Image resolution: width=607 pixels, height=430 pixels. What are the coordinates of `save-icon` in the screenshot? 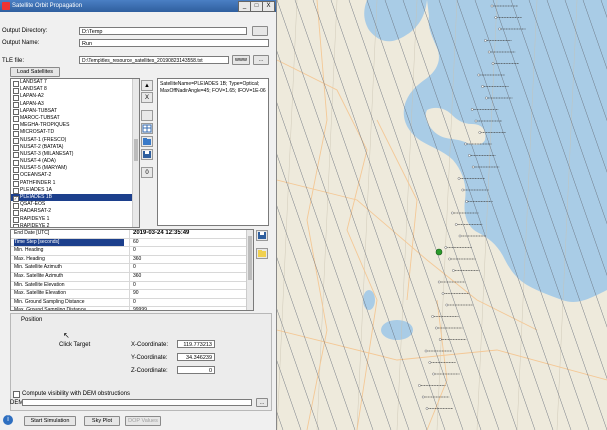 It's located at (147, 154).